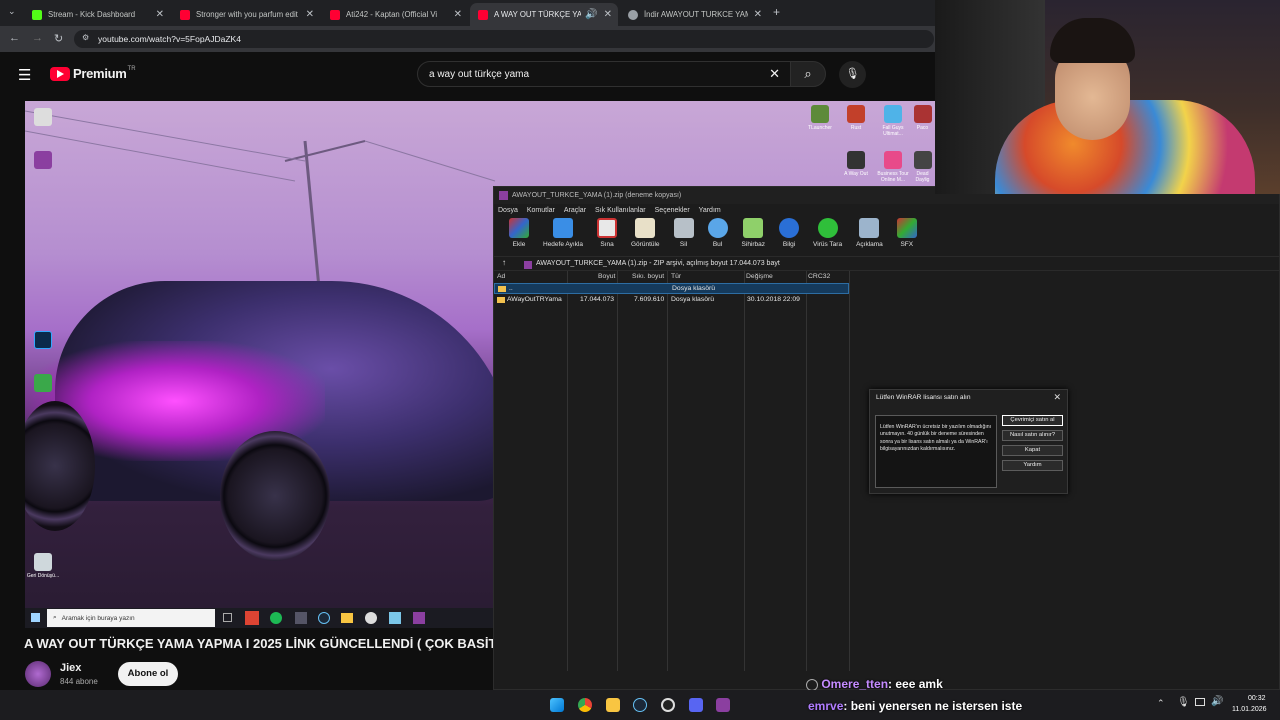 This screenshot has width=1280, height=720. What do you see at coordinates (776, 12) in the screenshot?
I see `new-tab-icon: +` at bounding box center [776, 12].